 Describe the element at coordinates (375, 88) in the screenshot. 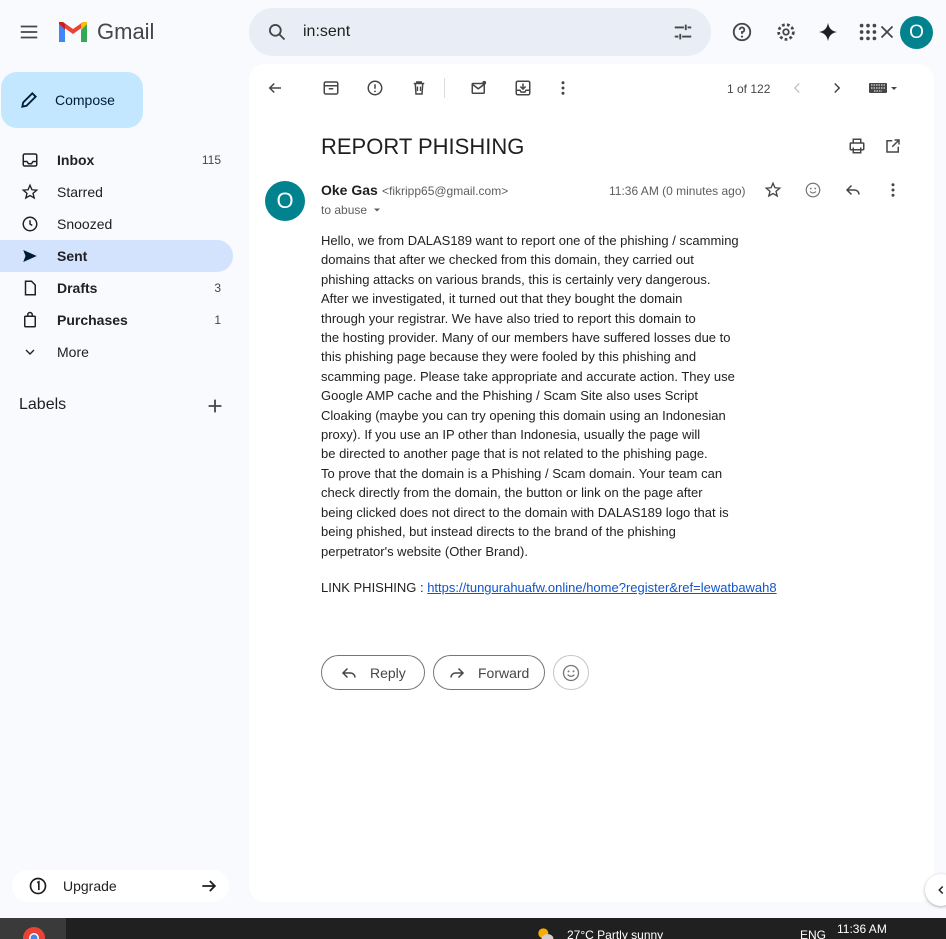

I see `report-spam-button` at that location.